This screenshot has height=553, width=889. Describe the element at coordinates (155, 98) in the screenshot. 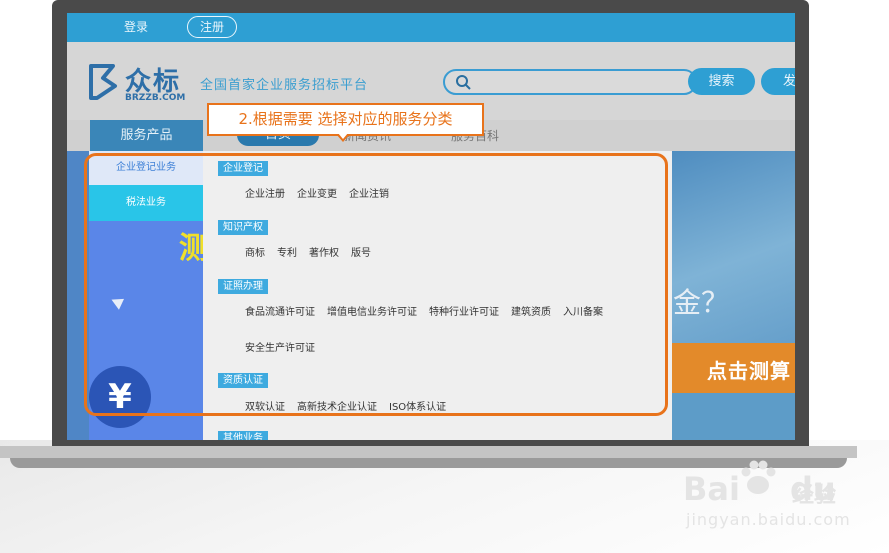

I see `logo-subtext: BRZZB.COM` at that location.